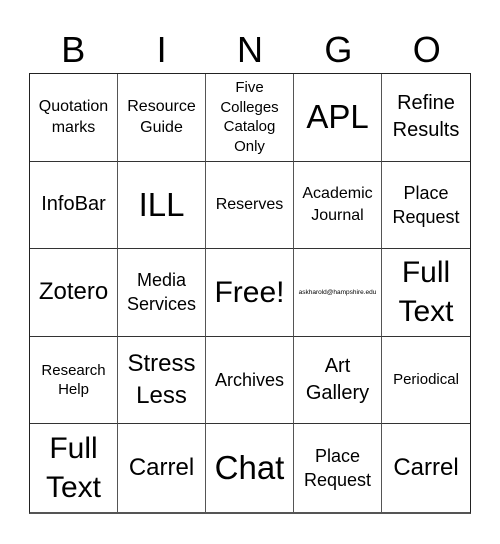  I want to click on cell-text: Archives, so click(249, 379).